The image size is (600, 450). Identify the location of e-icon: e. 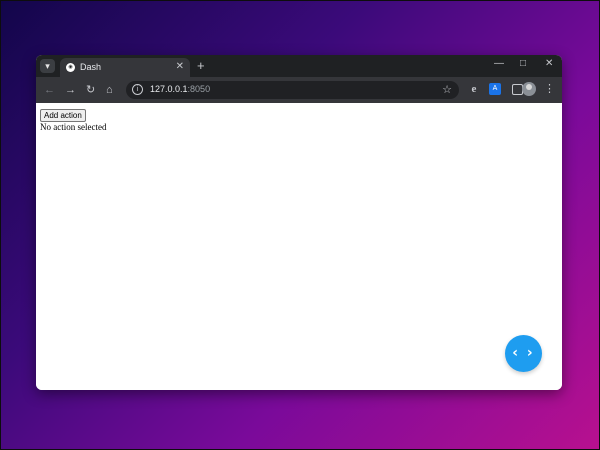
(474, 89).